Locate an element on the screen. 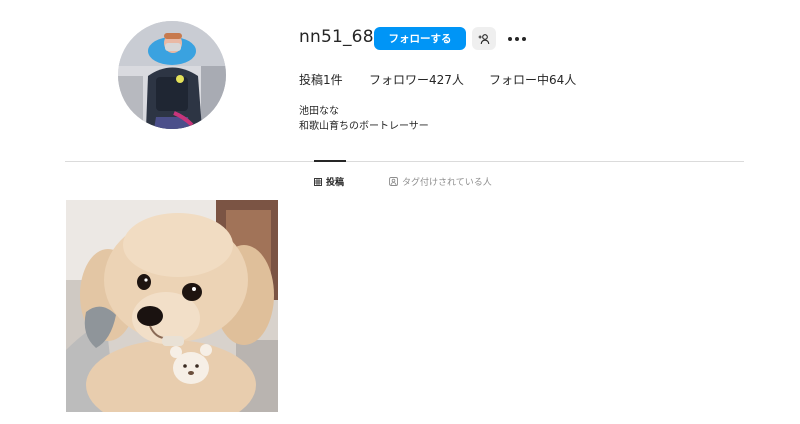 The width and height of the screenshot is (800, 424). post-thumbnail is located at coordinates (172, 306).